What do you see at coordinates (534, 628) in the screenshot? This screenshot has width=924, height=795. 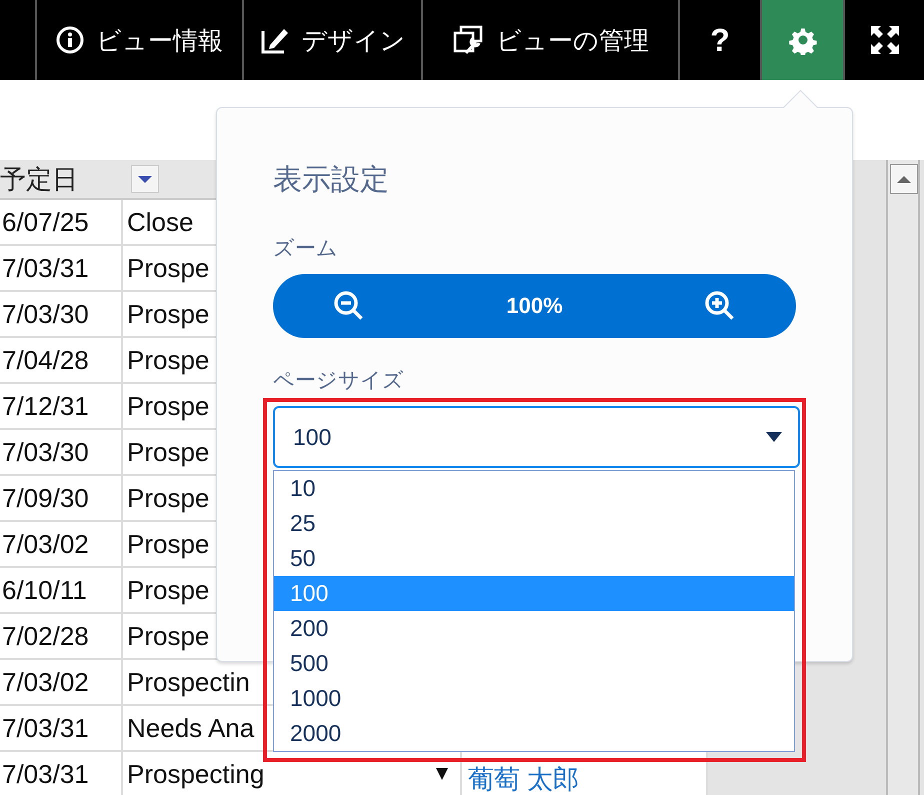 I see `dropdown-option: 200` at bounding box center [534, 628].